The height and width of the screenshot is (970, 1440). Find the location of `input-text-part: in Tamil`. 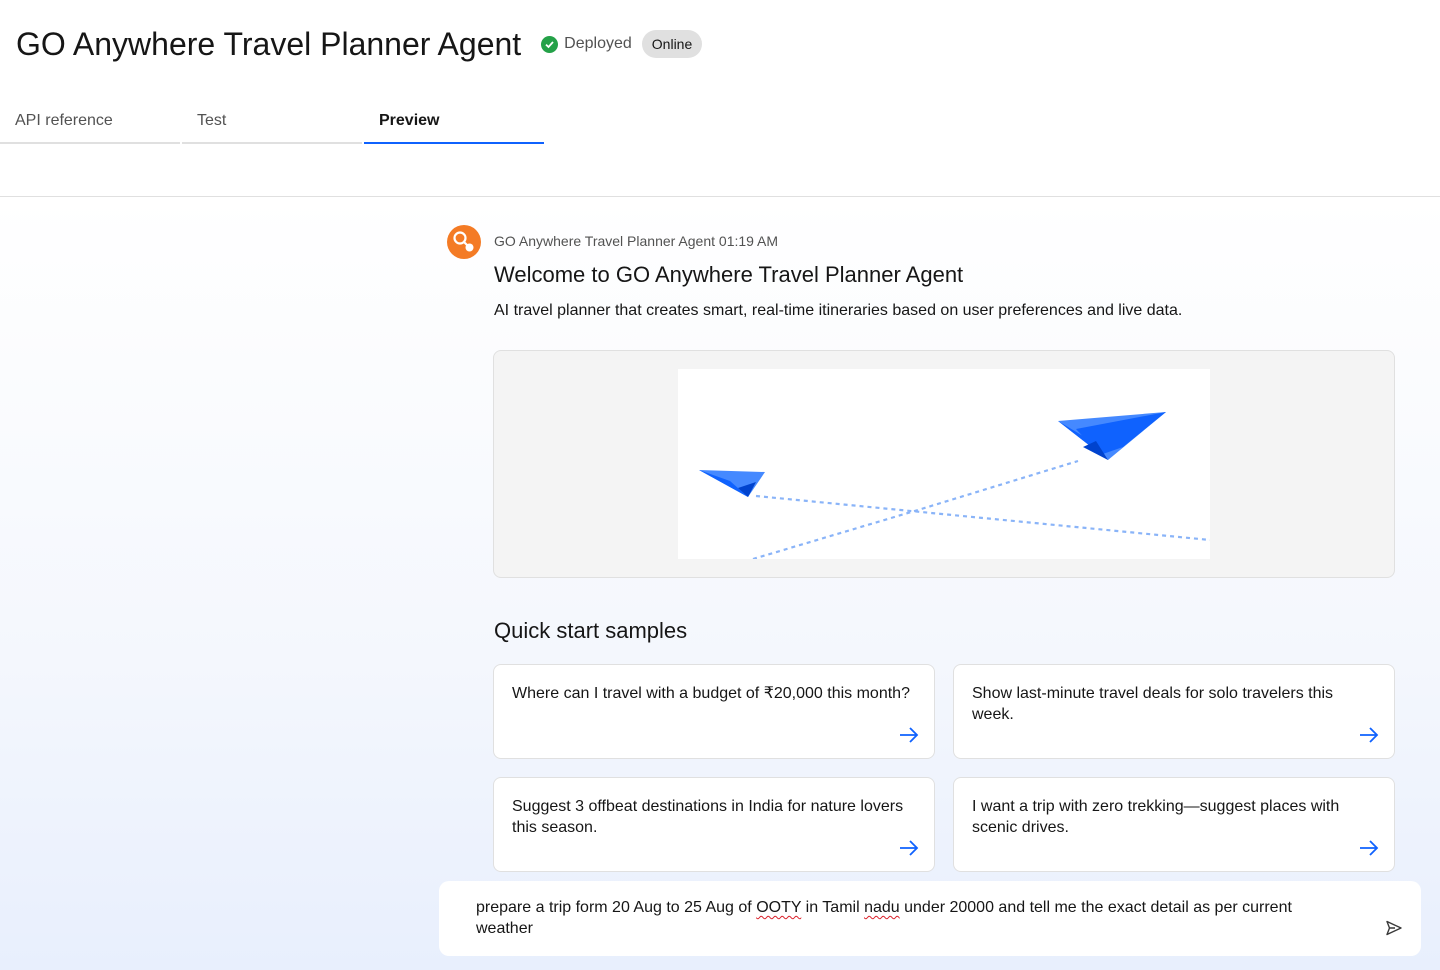

input-text-part: in Tamil is located at coordinates (833, 907).